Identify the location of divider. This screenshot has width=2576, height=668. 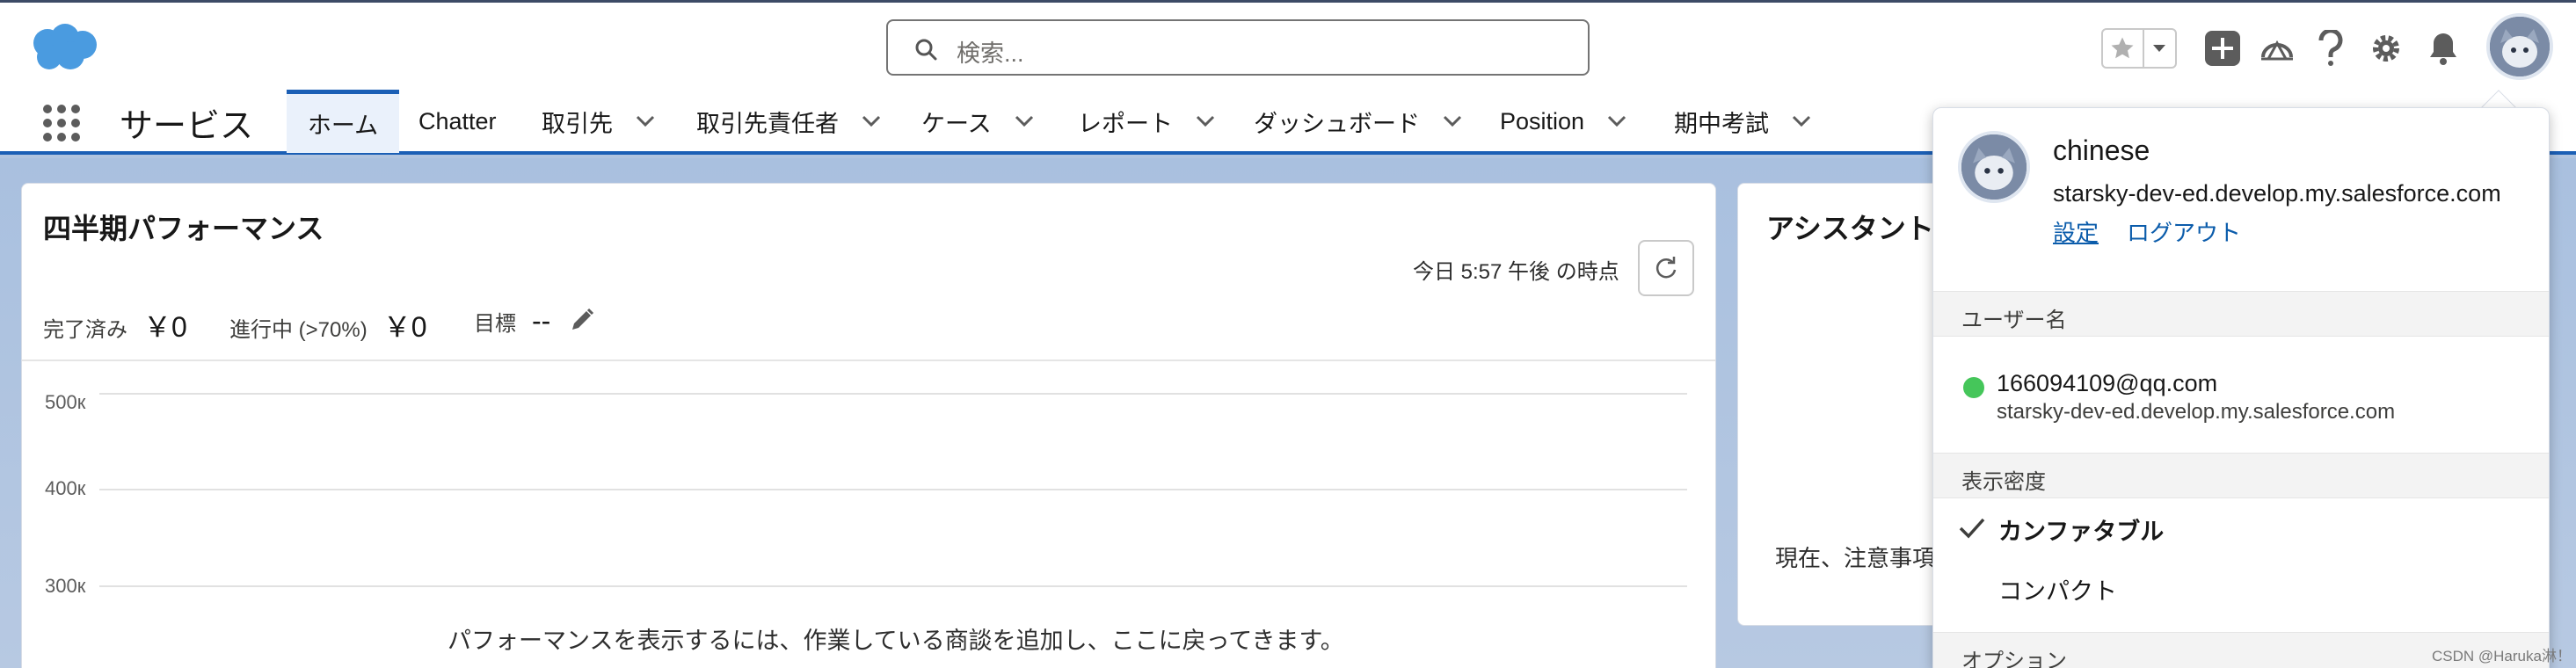
(868, 360).